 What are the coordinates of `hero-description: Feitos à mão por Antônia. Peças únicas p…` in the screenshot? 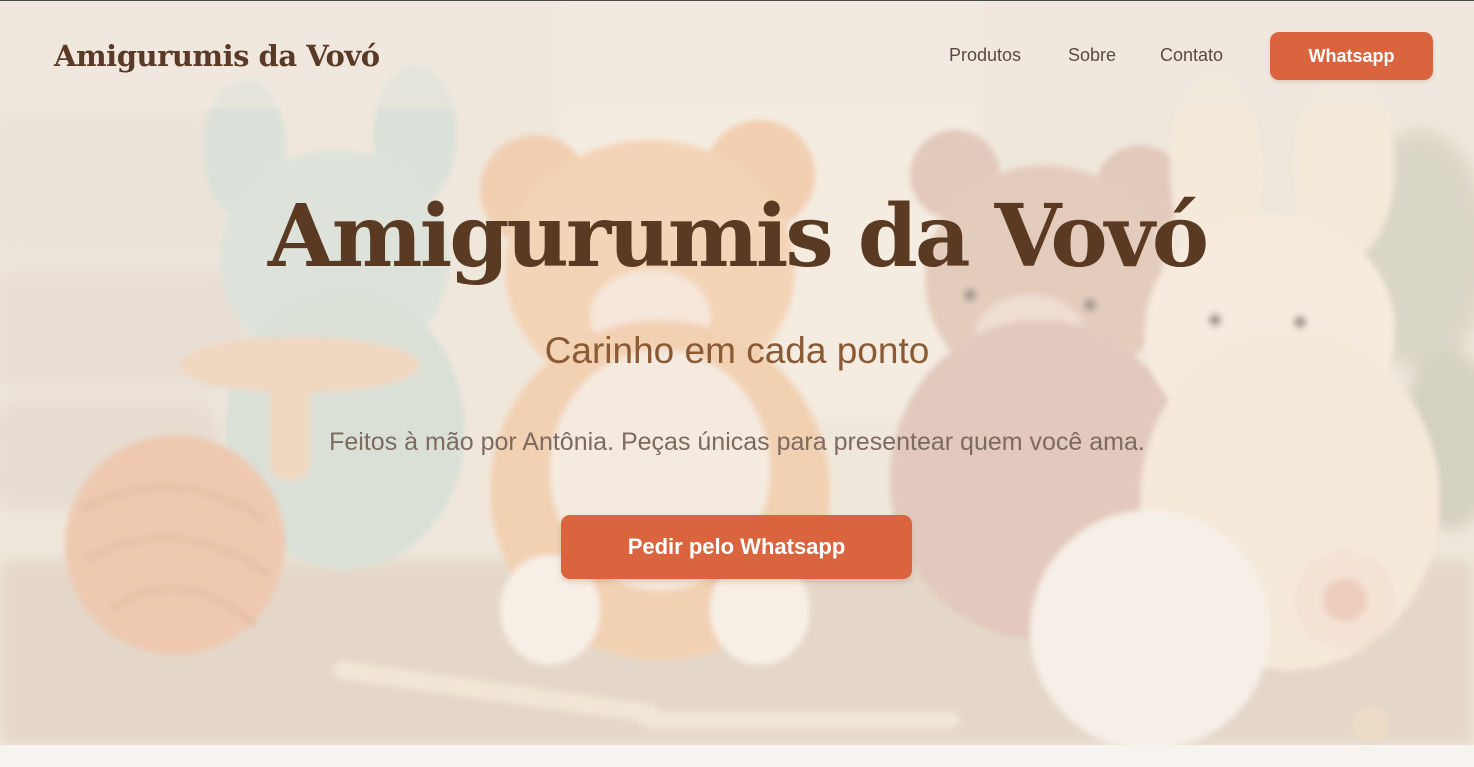 It's located at (737, 442).